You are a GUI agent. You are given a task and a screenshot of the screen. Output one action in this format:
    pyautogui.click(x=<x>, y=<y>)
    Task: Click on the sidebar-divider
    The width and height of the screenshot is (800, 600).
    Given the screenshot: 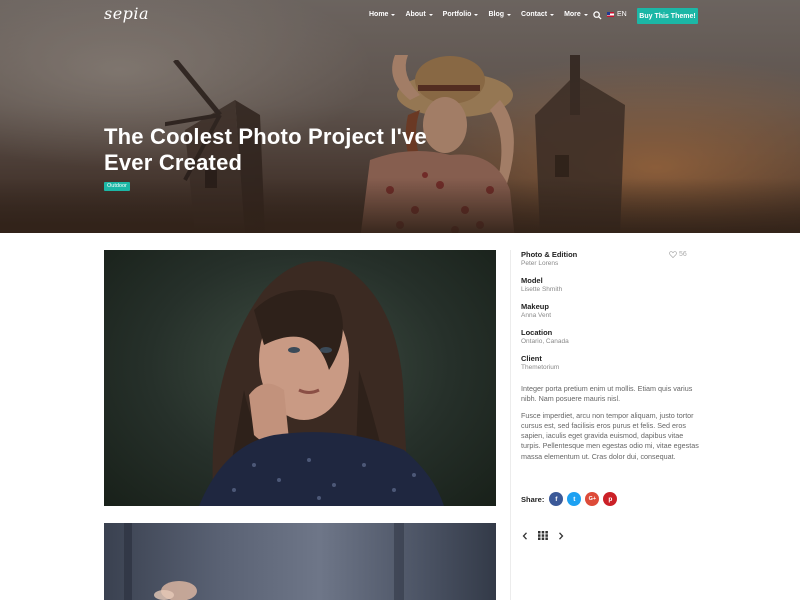 What is the action you would take?
    pyautogui.click(x=510, y=425)
    